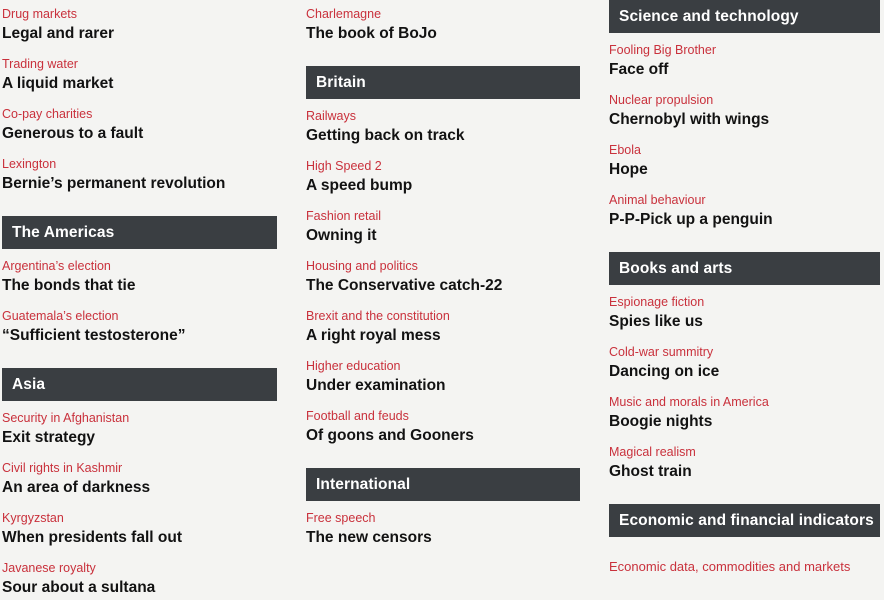  I want to click on article-kicker: Higher education, so click(353, 366).